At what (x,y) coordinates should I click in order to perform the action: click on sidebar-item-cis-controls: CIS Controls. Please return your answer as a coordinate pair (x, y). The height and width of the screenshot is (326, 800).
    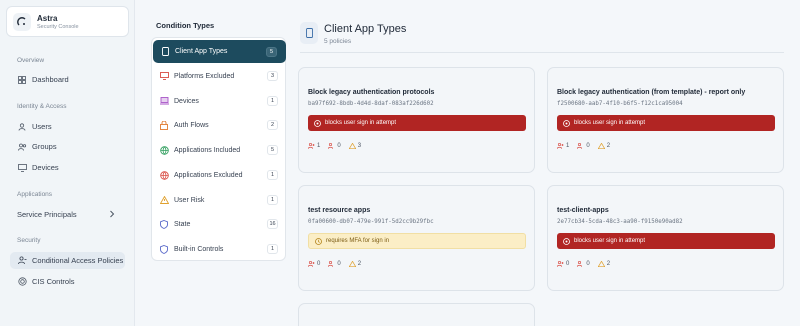
    Looking at the image, I should click on (67, 281).